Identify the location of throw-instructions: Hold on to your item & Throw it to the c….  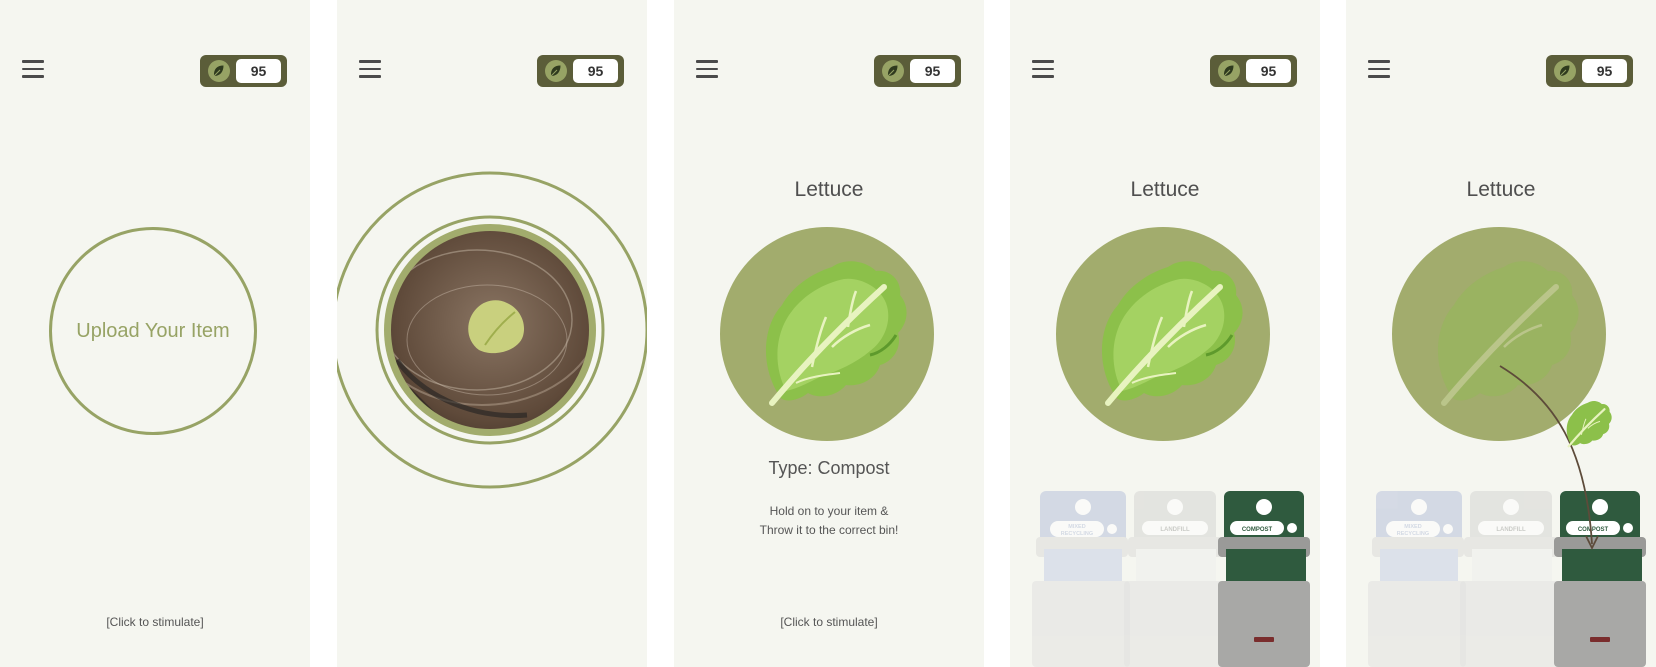
(829, 521).